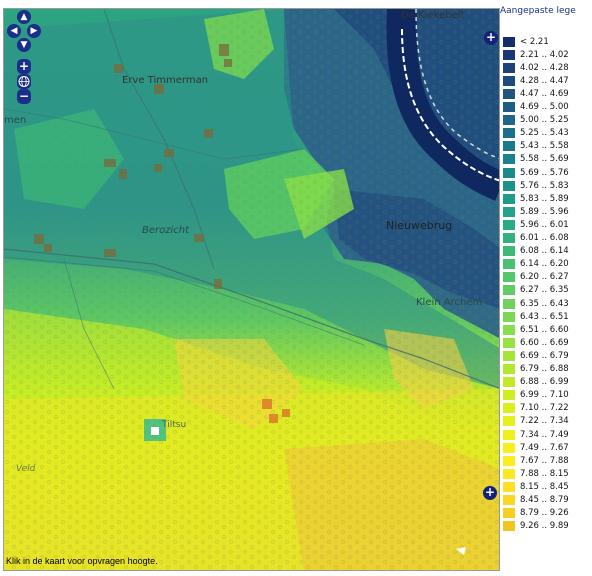  What do you see at coordinates (536, 473) in the screenshot?
I see `legend-item: 7.88 .. 8.15` at bounding box center [536, 473].